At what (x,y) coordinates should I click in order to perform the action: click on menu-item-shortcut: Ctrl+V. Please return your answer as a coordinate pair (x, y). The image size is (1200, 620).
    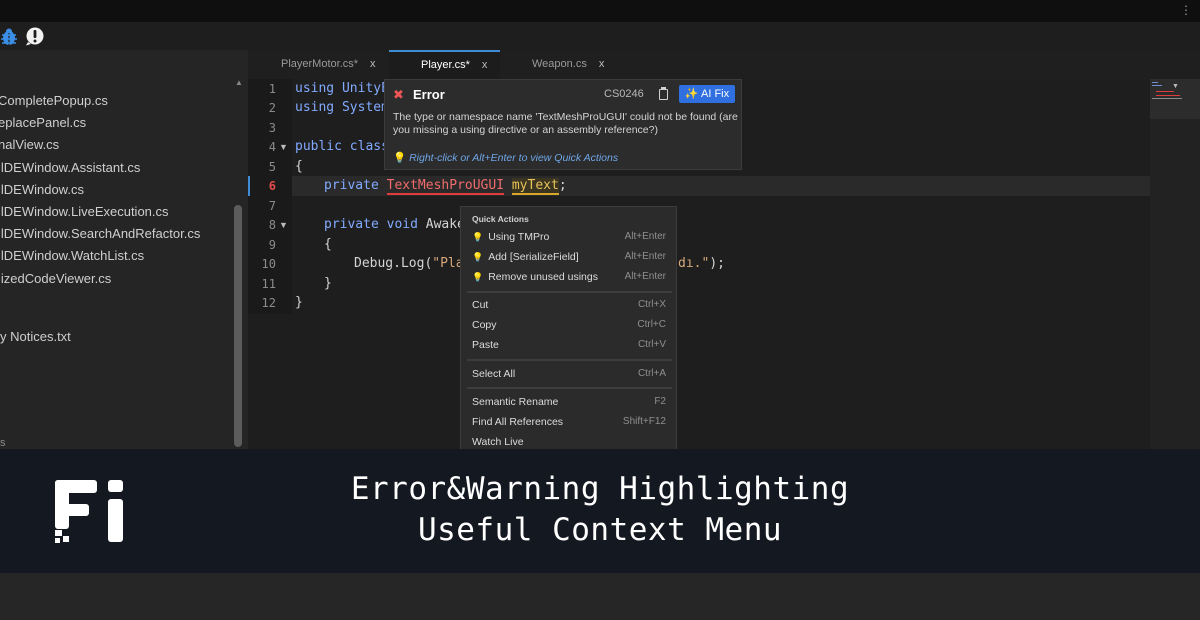
    Looking at the image, I should click on (651, 344).